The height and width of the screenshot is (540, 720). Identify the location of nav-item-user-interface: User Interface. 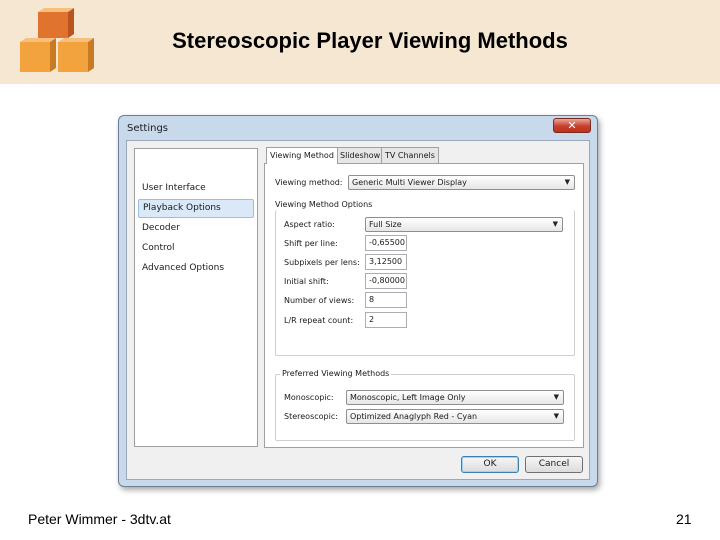
(196, 188).